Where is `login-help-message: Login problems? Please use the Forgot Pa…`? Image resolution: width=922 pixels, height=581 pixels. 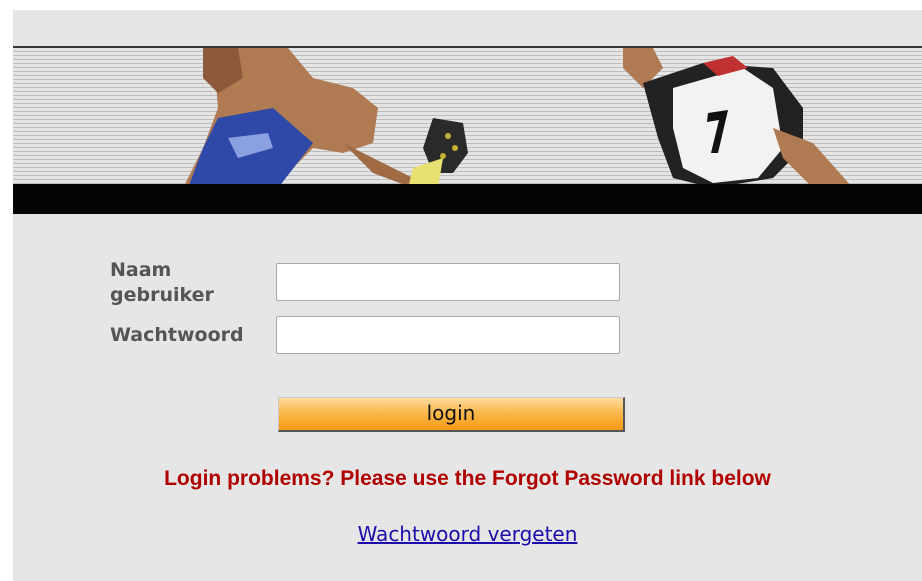 login-help-message: Login problems? Please use the Forgot Pa… is located at coordinates (467, 478).